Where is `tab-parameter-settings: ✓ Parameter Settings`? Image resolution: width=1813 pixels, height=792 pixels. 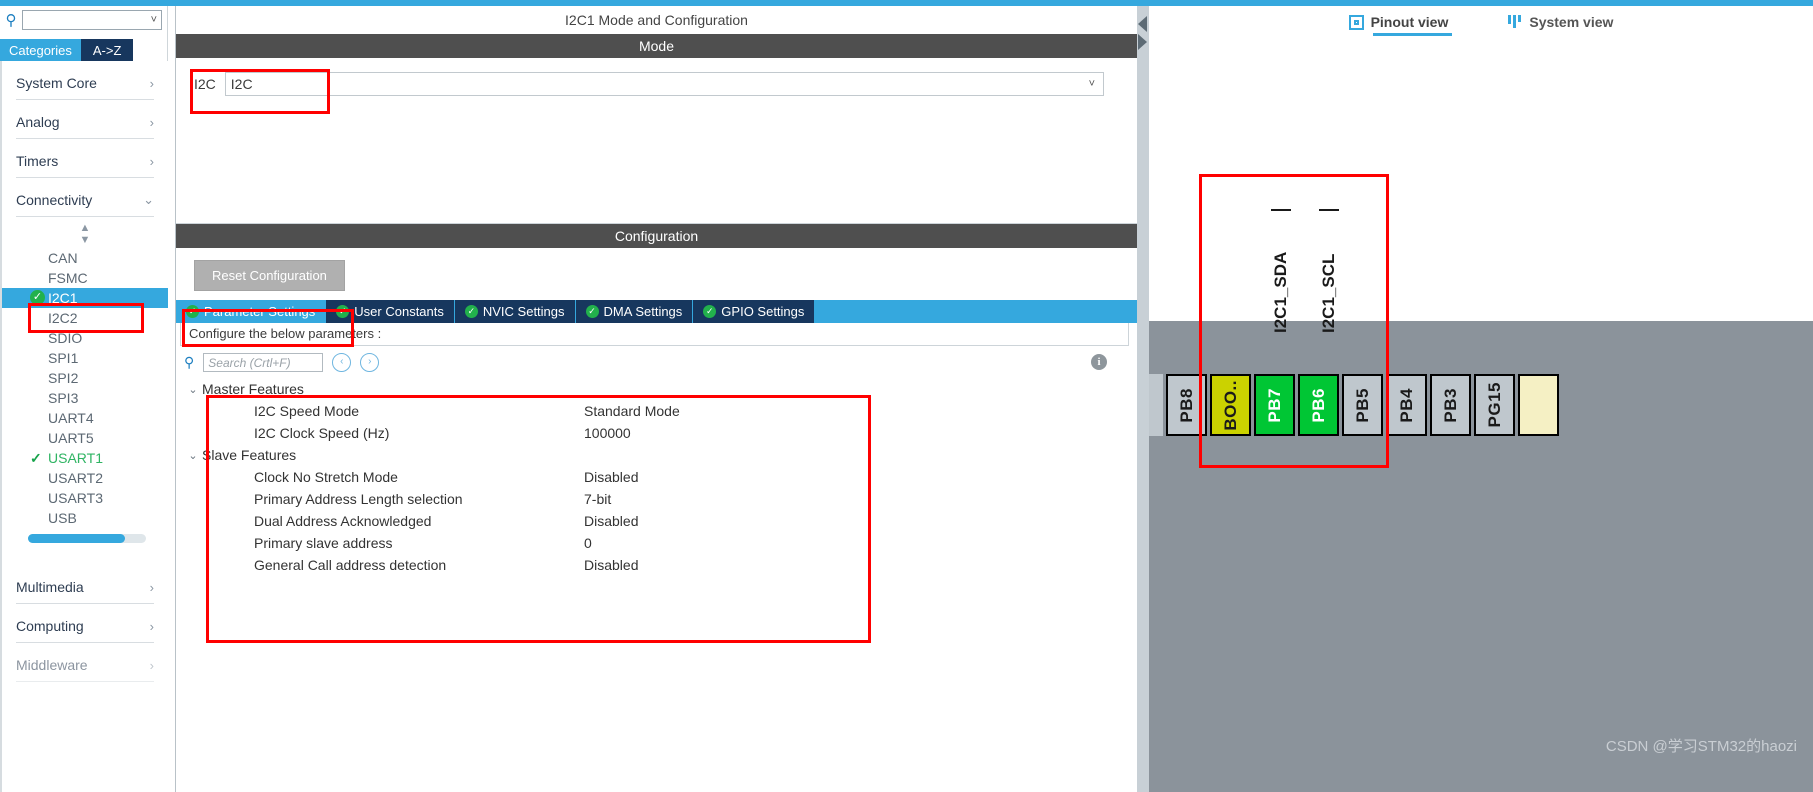 tab-parameter-settings: ✓ Parameter Settings is located at coordinates (251, 311).